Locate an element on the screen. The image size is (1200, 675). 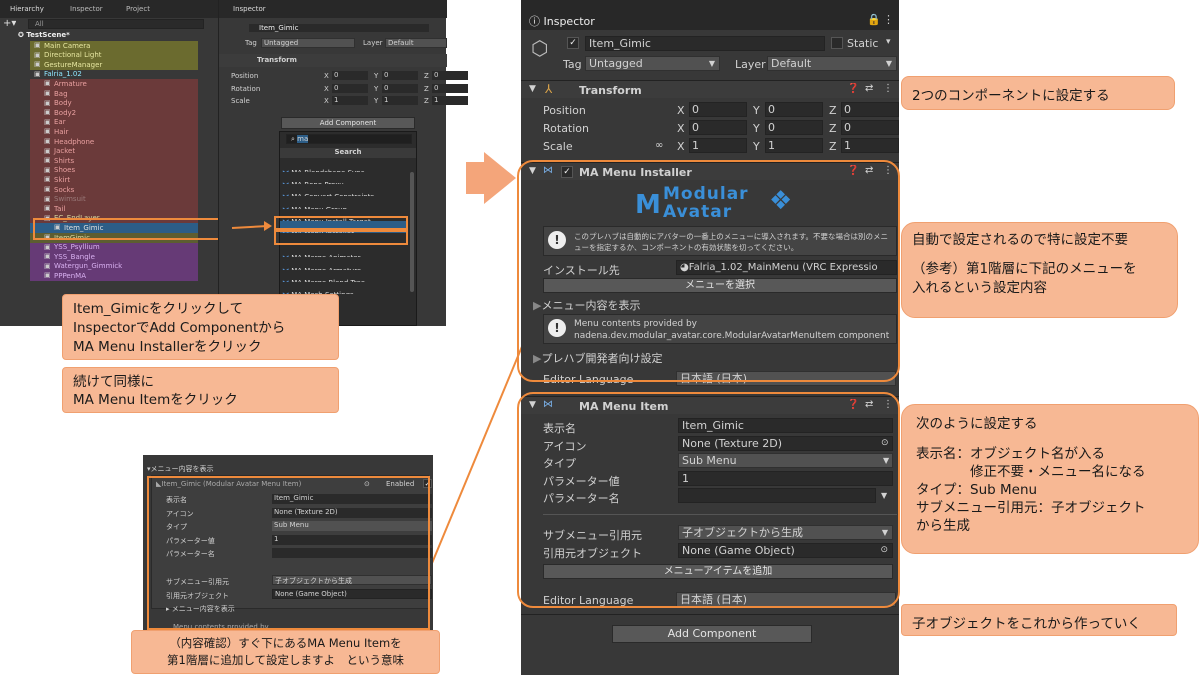
hierarchy-row: ▣ Bag is located at coordinates (114, 94).